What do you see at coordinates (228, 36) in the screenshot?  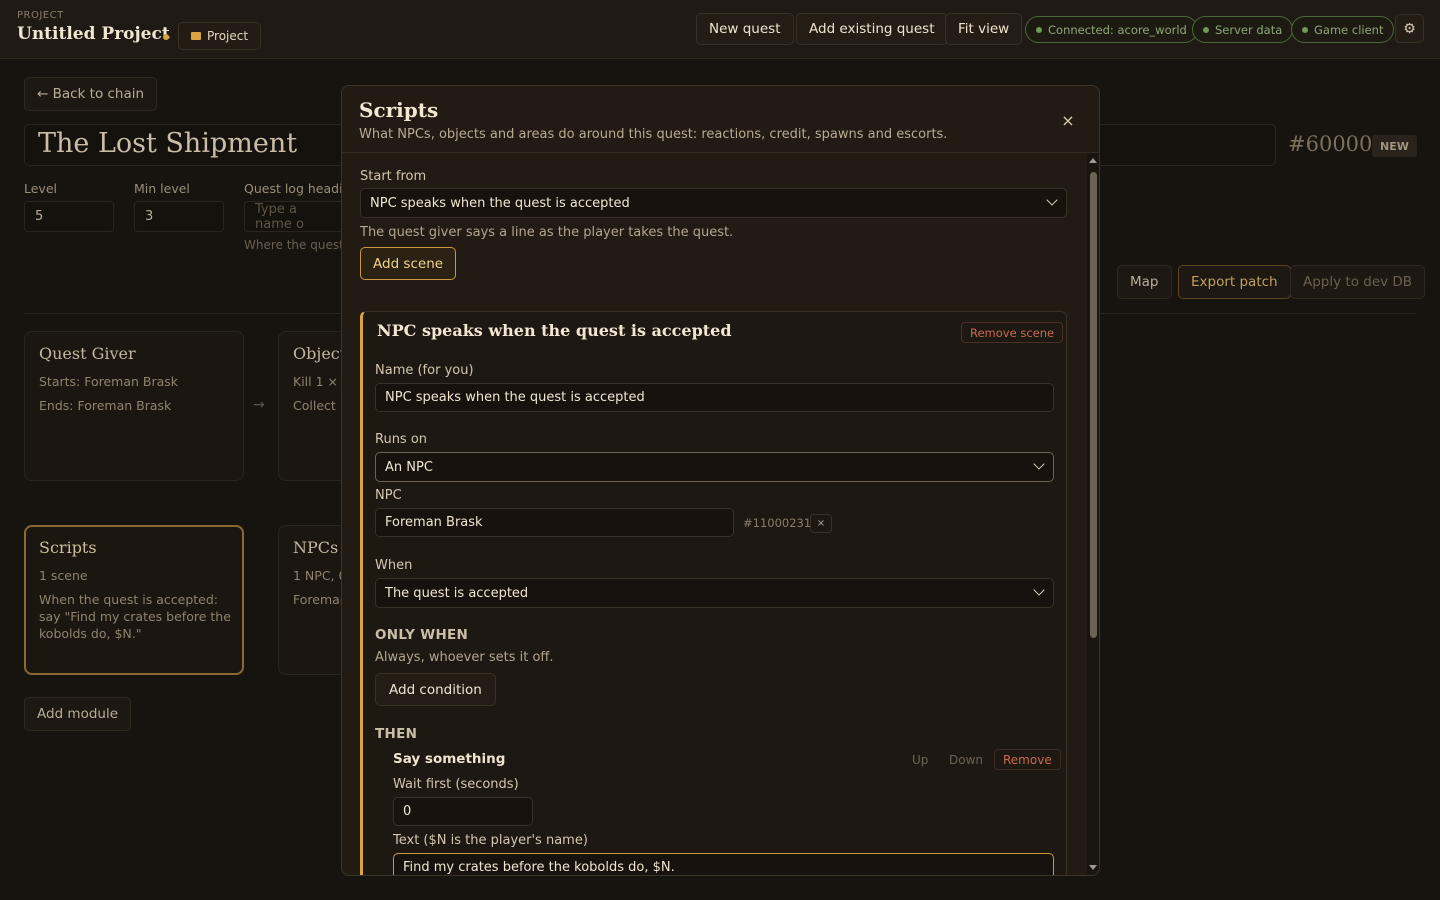 I see `project-button-label: Project` at bounding box center [228, 36].